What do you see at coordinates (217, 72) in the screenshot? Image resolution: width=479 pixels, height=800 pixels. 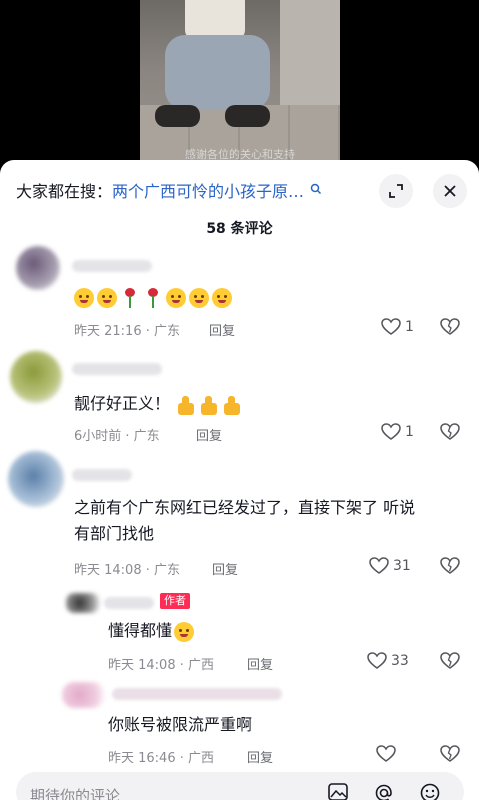 I see `video-person-jeans` at bounding box center [217, 72].